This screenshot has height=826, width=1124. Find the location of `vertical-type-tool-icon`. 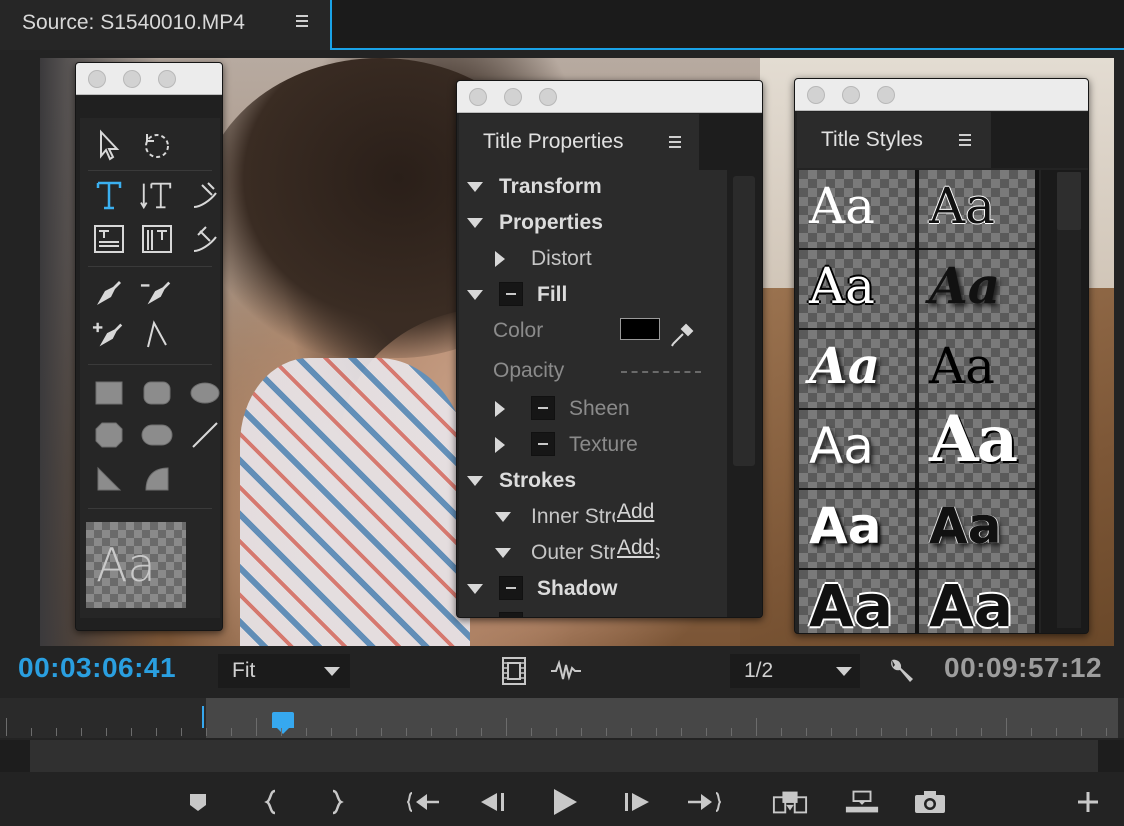

vertical-type-tool-icon is located at coordinates (157, 195).